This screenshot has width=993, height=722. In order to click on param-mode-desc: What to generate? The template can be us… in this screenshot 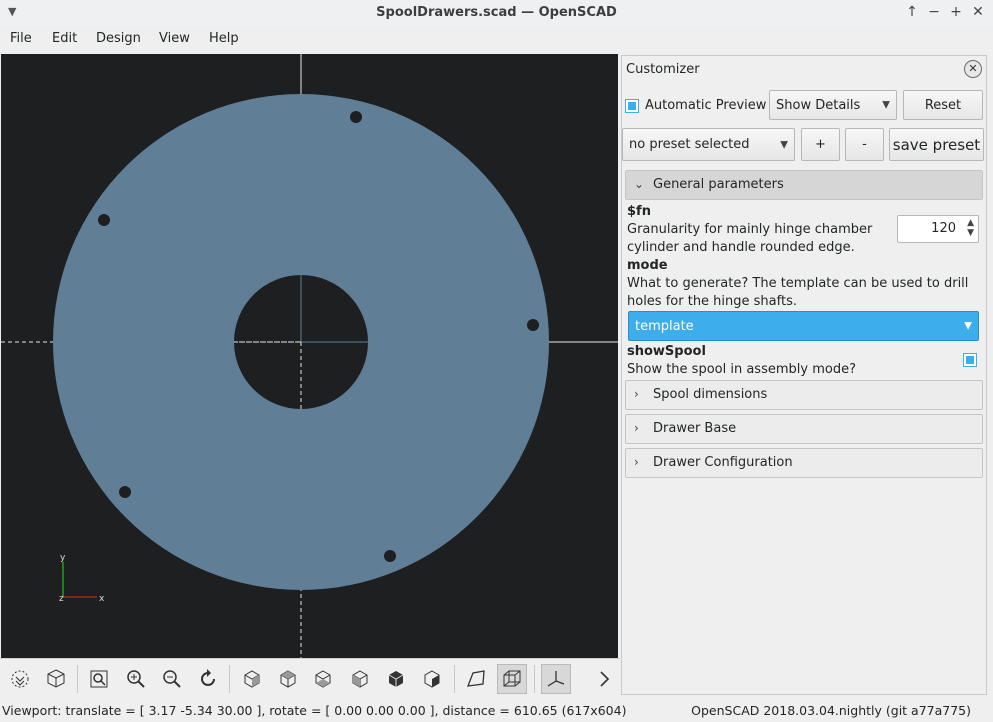, I will do `click(798, 292)`.